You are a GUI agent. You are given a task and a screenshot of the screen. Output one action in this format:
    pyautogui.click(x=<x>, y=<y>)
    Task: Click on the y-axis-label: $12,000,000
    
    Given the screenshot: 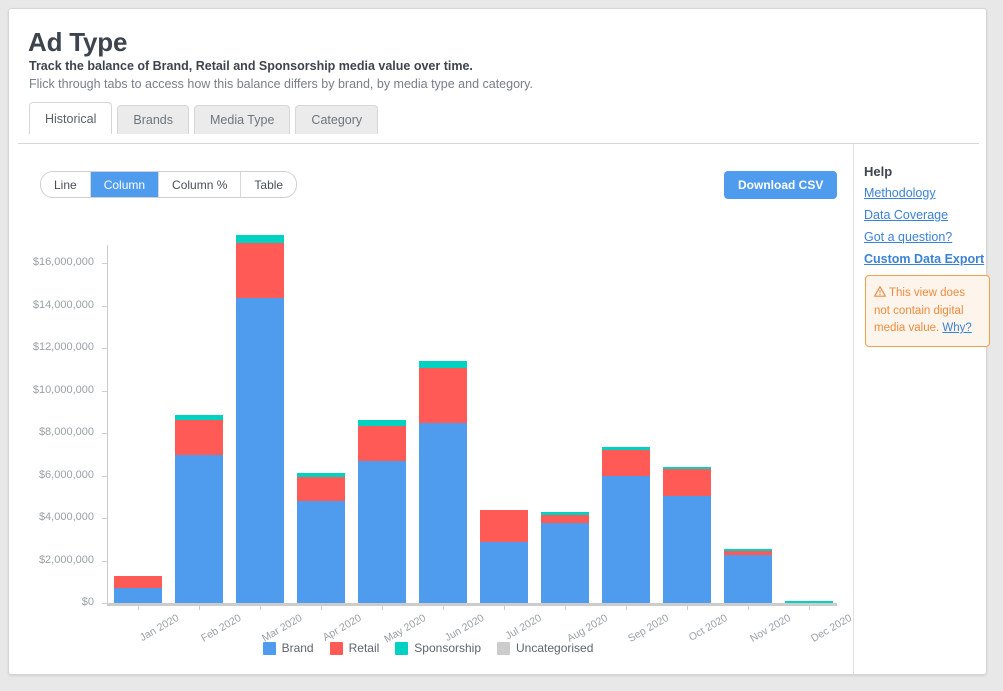 What is the action you would take?
    pyautogui.click(x=63, y=347)
    